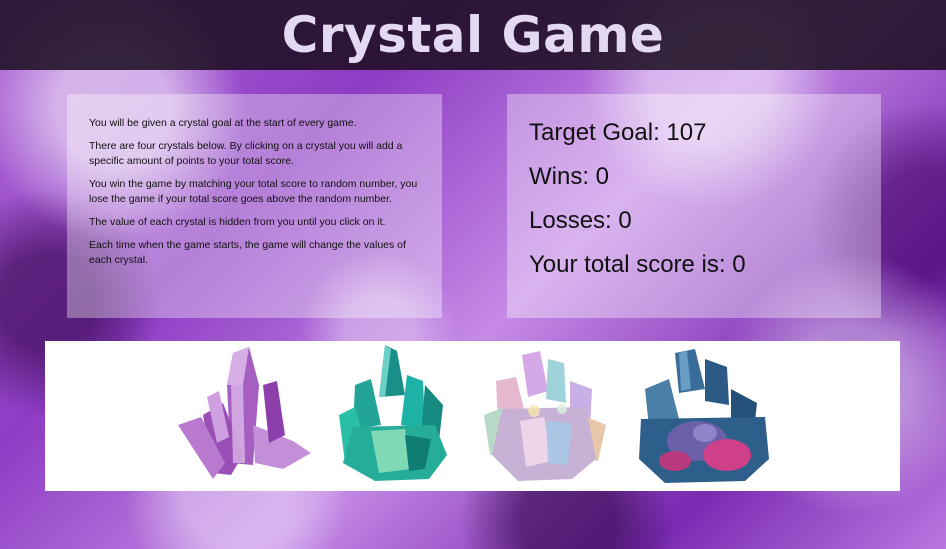  Describe the element at coordinates (580, 220) in the screenshot. I see `losses-count: Losses: 0` at that location.